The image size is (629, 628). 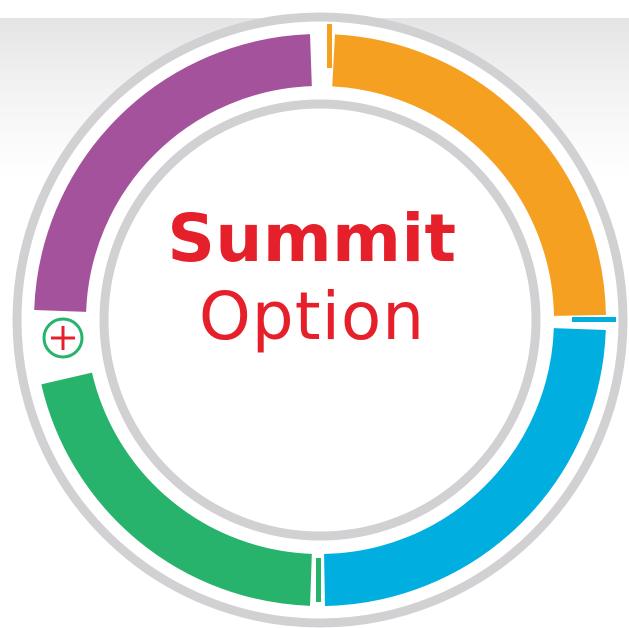 I want to click on bottom-accent-bar, so click(x=318, y=580).